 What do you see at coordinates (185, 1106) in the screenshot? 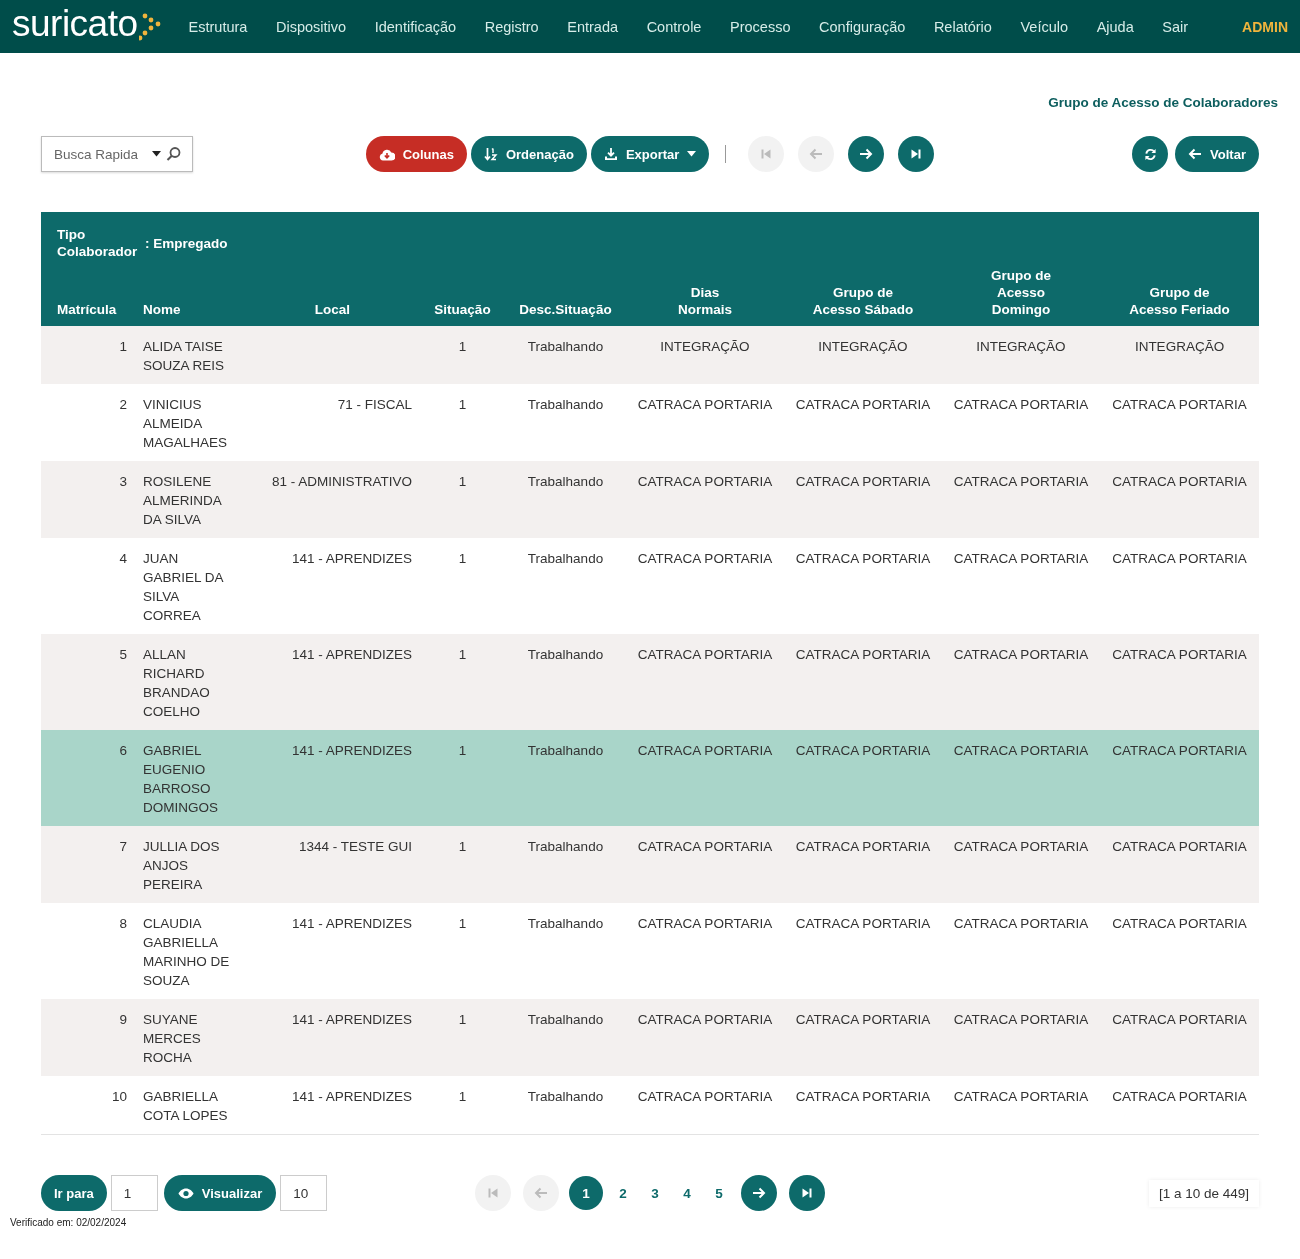
I see `table-cell: GABRIELLA COTA LOPES` at bounding box center [185, 1106].